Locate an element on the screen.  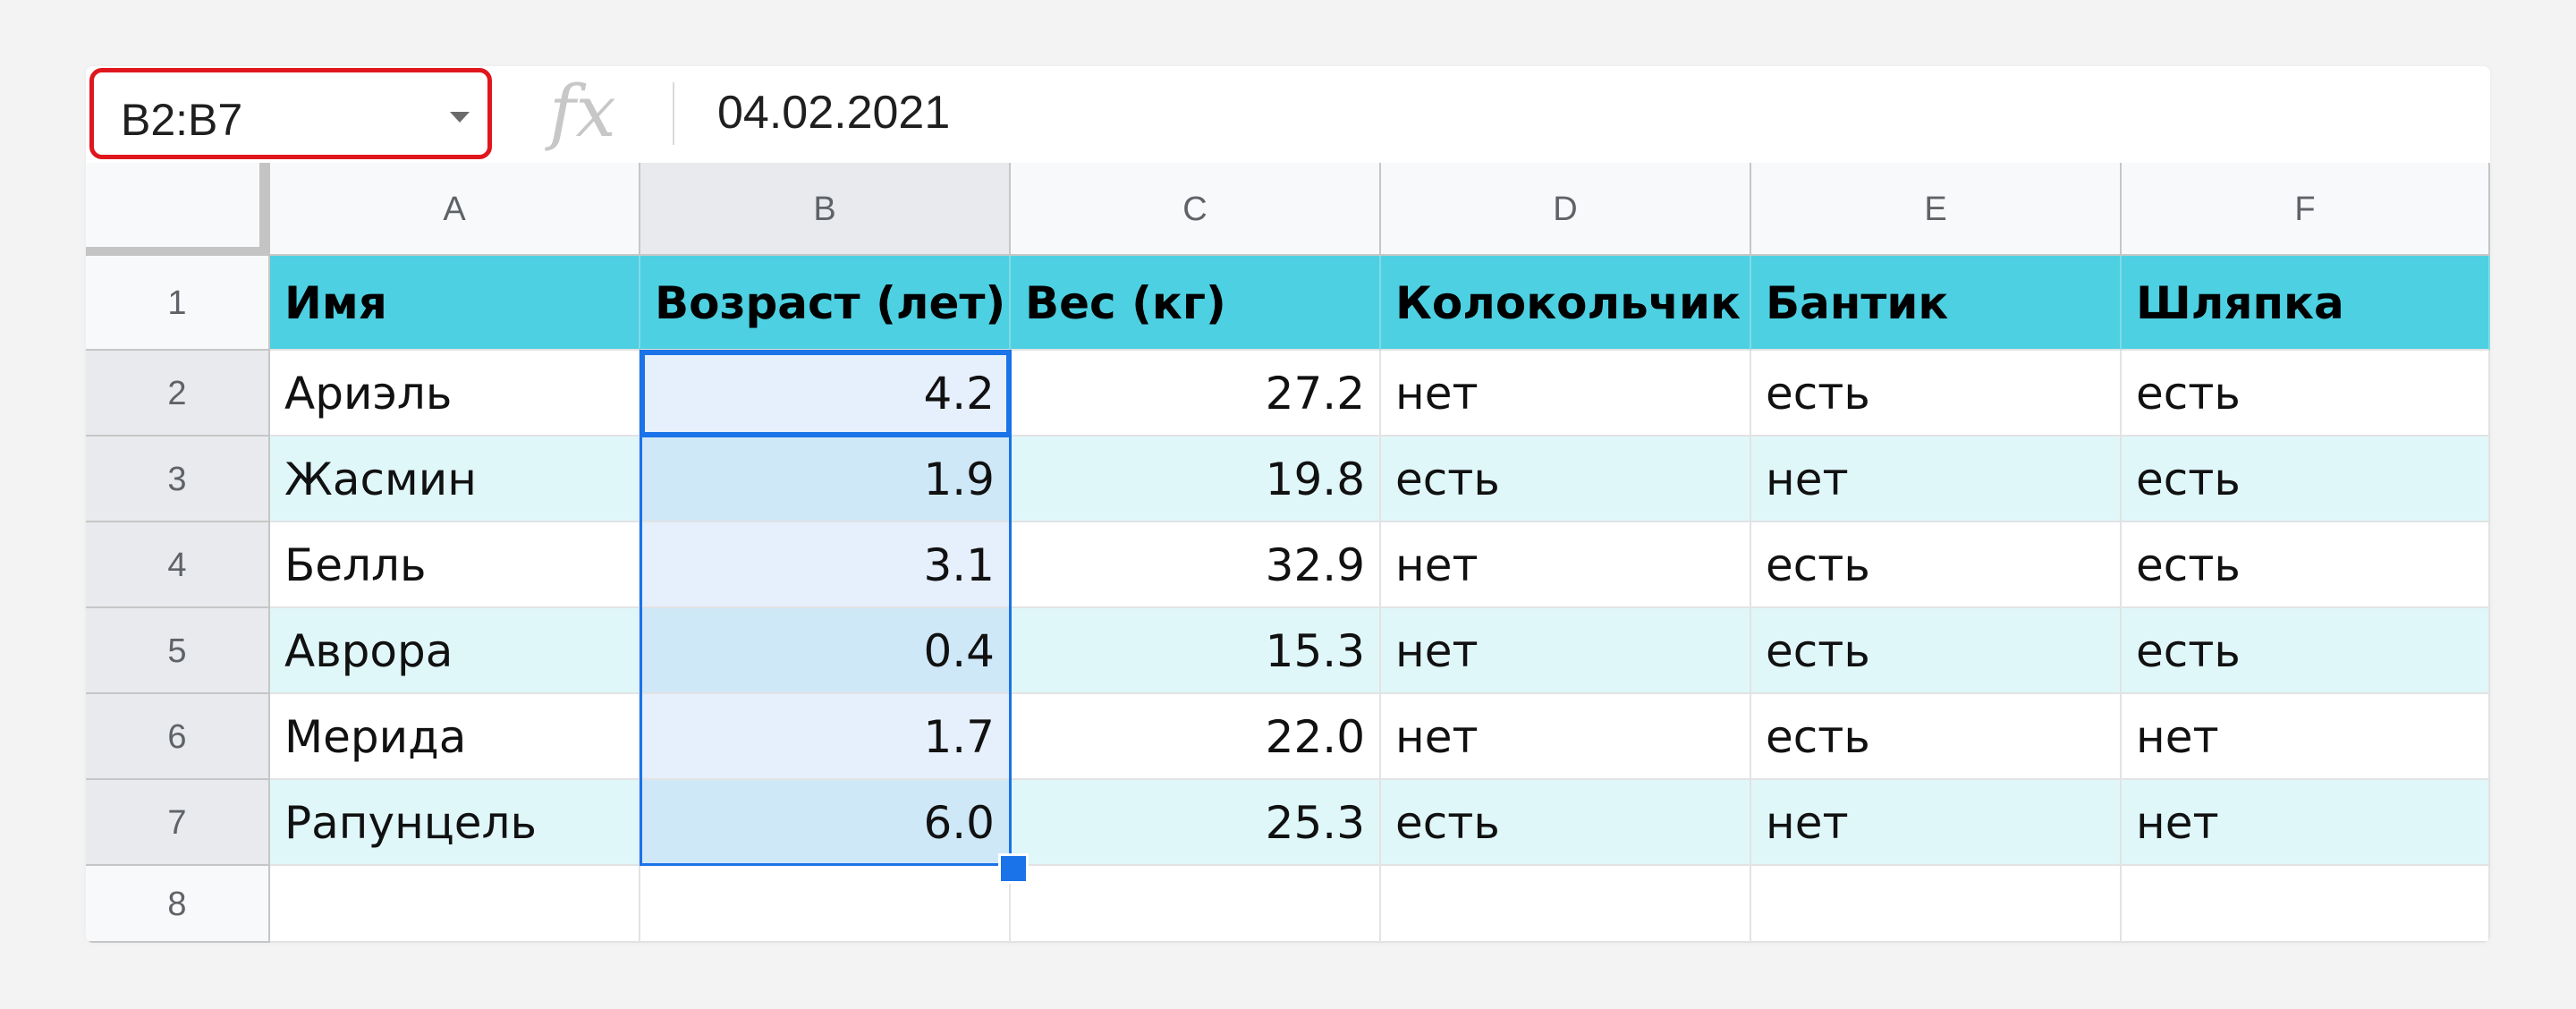
cell-e5: есть is located at coordinates (1936, 651).